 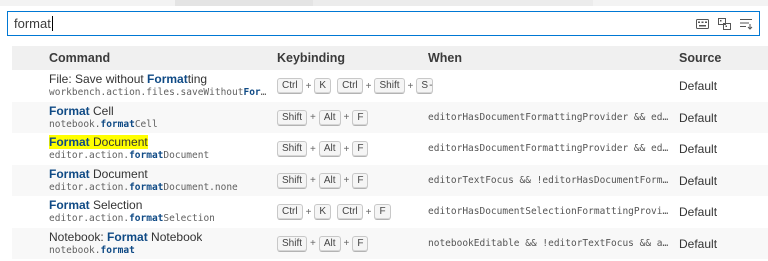 What do you see at coordinates (92, 250) in the screenshot?
I see `command-id: notebook.format` at bounding box center [92, 250].